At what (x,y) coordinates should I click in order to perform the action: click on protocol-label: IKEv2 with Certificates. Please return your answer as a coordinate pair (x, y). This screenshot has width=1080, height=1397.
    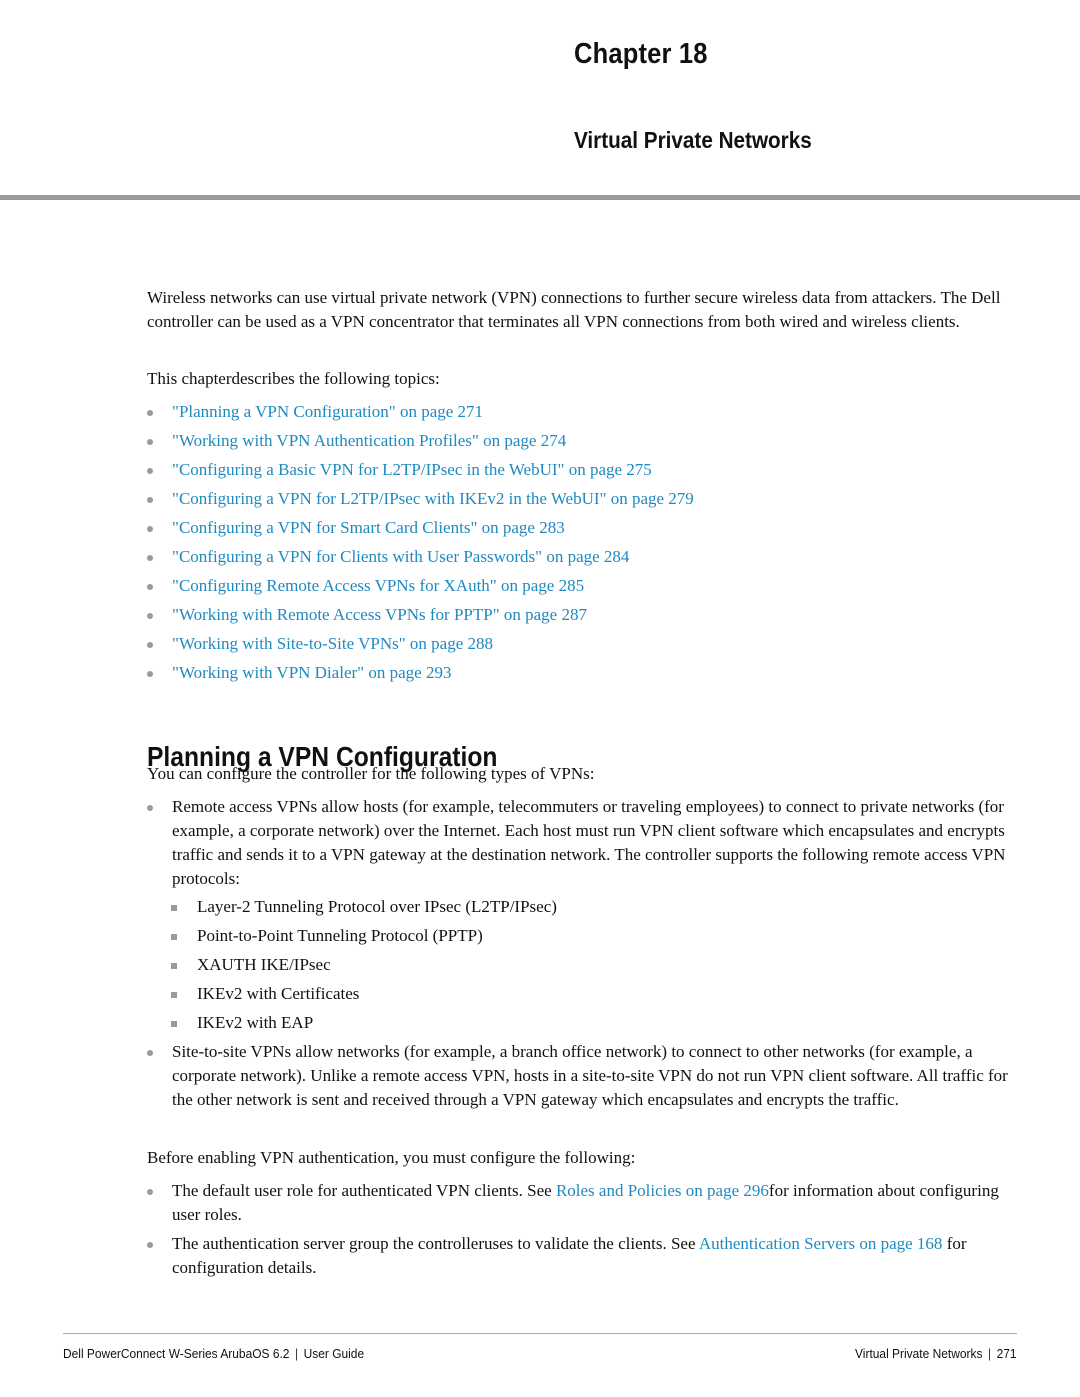
    Looking at the image, I should click on (278, 993).